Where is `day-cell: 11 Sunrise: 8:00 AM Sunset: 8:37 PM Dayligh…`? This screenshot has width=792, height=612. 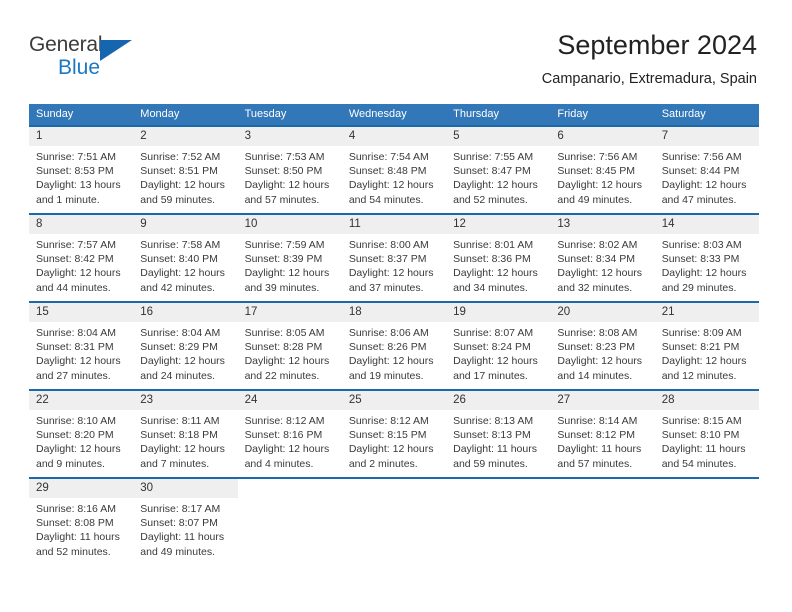 day-cell: 11 Sunrise: 8:00 AM Sunset: 8:37 PM Dayligh… is located at coordinates (394, 258).